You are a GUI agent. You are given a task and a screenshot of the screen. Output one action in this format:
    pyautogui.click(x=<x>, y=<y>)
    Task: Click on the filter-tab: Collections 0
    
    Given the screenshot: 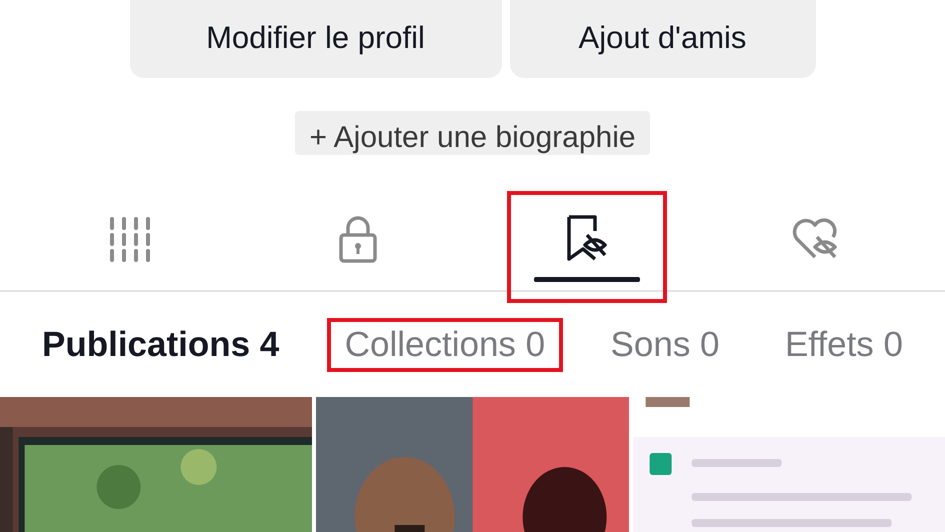 What is the action you would take?
    pyautogui.click(x=445, y=345)
    